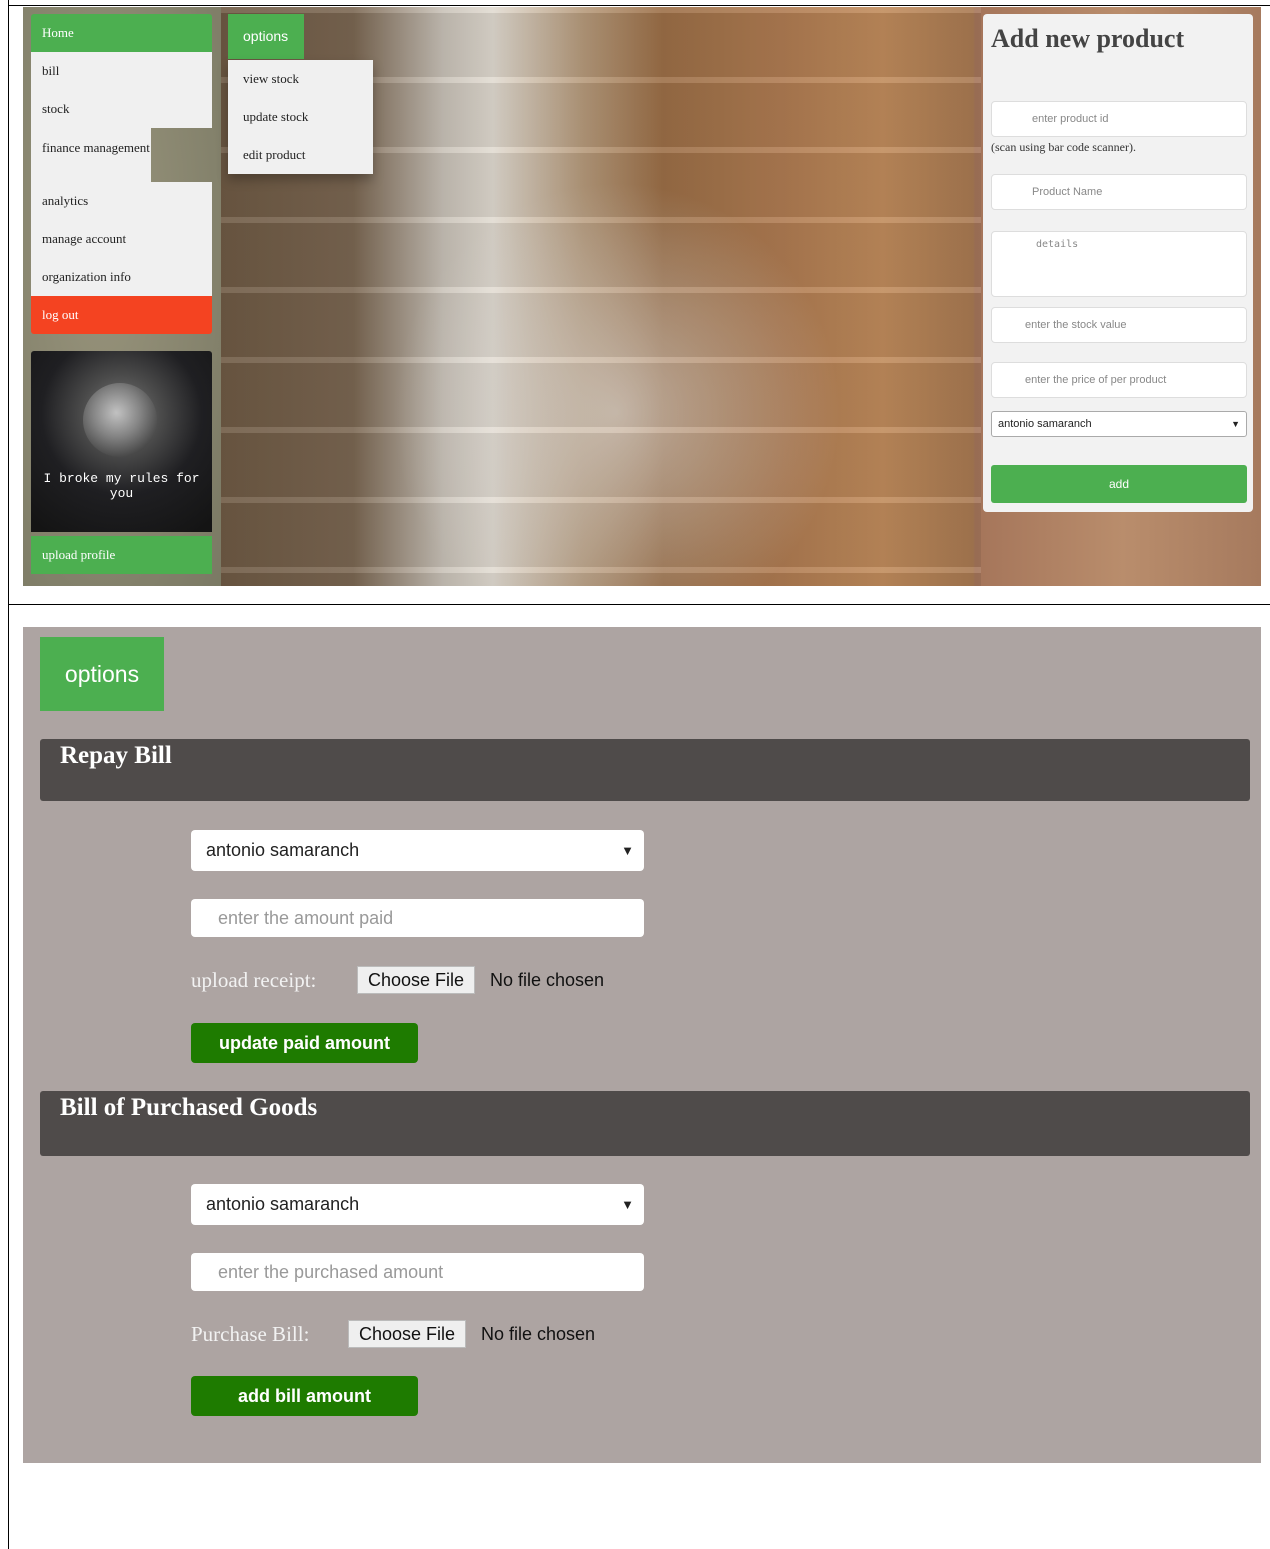 The width and height of the screenshot is (1270, 1549). What do you see at coordinates (1088, 38) in the screenshot?
I see `add-product-title: Add new product` at bounding box center [1088, 38].